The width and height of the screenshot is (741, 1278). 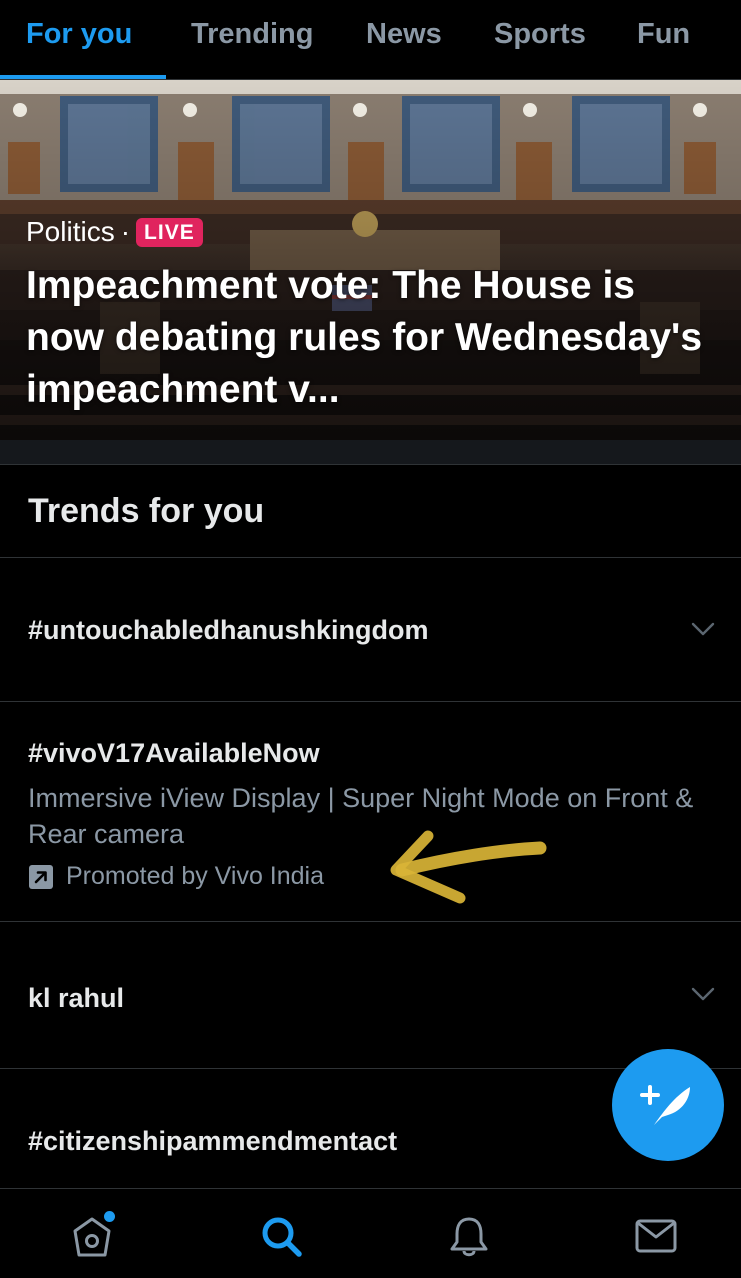 I want to click on bell-icon, so click(x=469, y=1237).